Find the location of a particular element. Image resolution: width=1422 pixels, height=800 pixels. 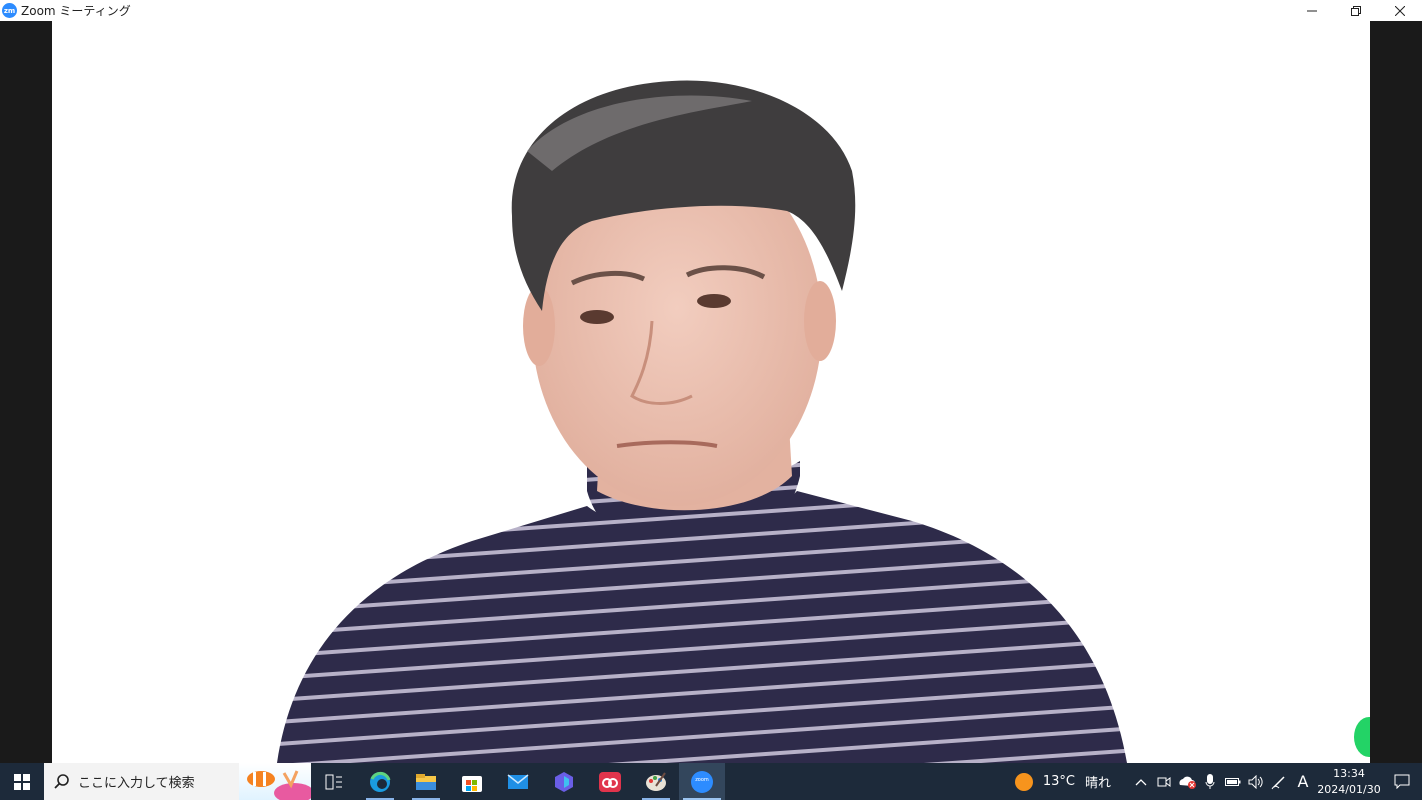

edge-button is located at coordinates (380, 781).